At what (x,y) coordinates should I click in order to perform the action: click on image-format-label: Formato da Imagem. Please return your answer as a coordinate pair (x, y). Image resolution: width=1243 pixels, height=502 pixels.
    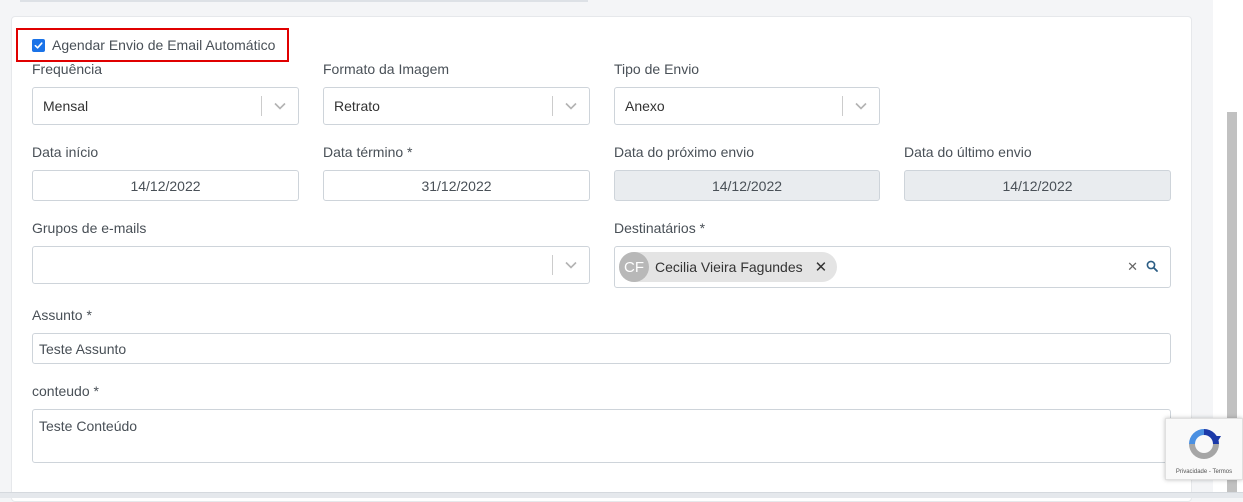
    Looking at the image, I should click on (386, 69).